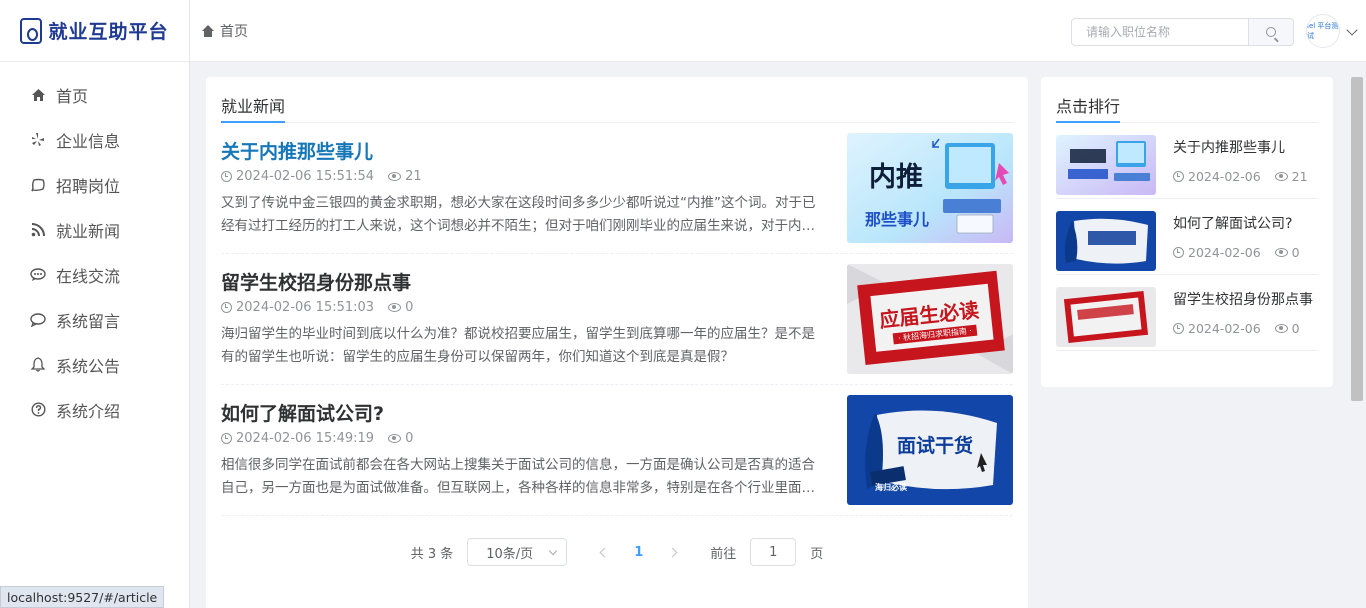 This screenshot has width=1366, height=608. I want to click on sidebar-item-companies: 企业信息, so click(94, 139).